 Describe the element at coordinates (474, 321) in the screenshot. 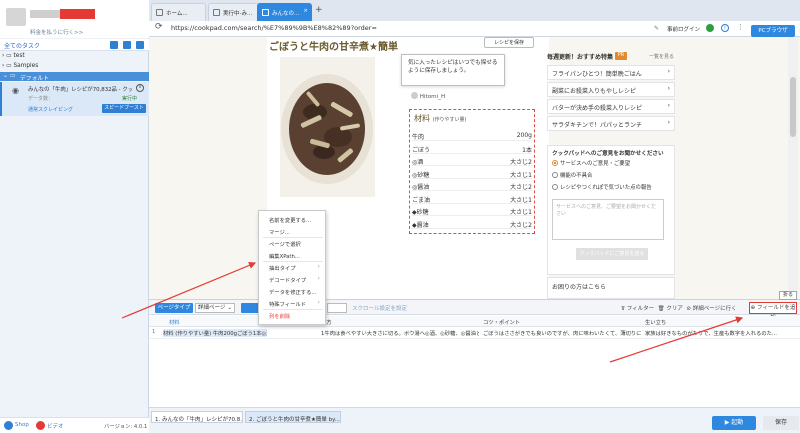

I see `table-header: 材料 り方 コツ・ポイント 生い立ち` at that location.